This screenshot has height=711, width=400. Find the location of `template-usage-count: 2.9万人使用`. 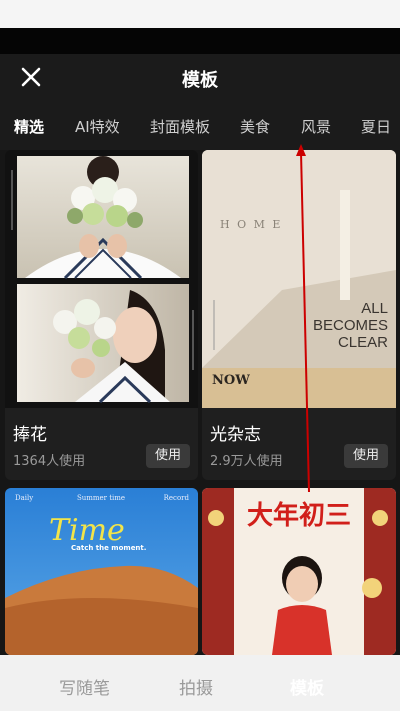

template-usage-count: 2.9万人使用 is located at coordinates (246, 461).